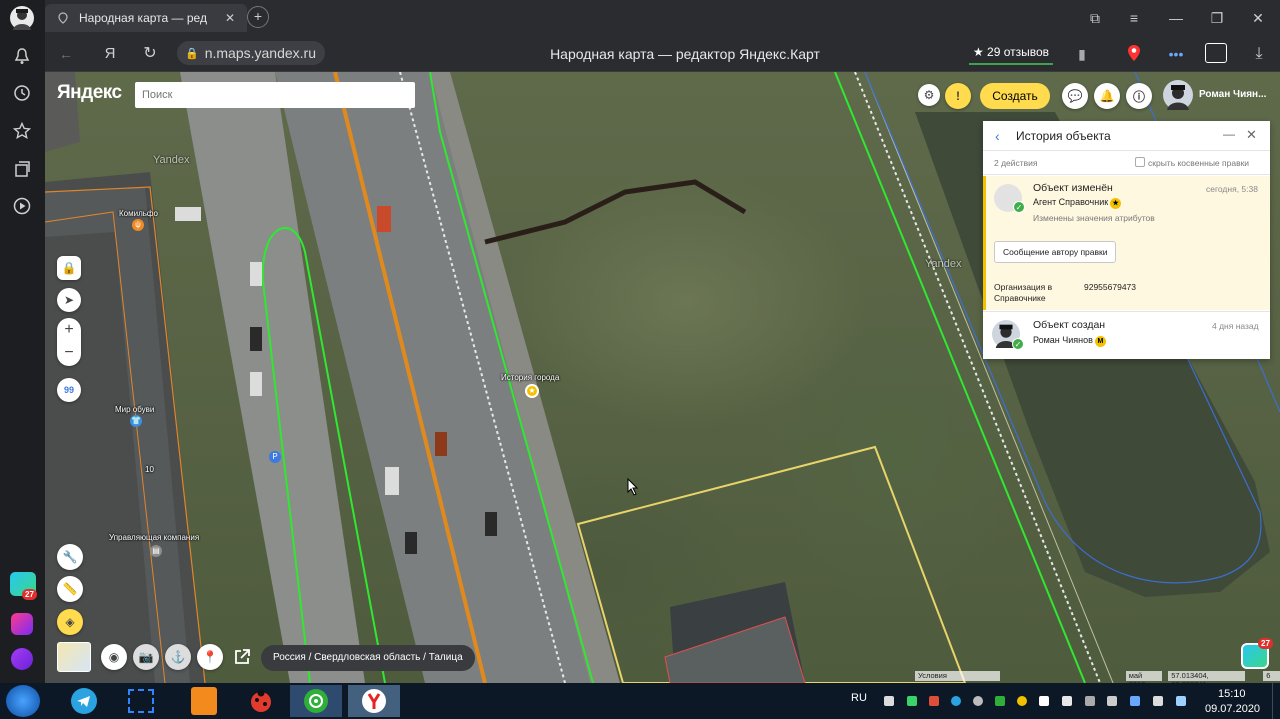  I want to click on language-indicator: RU, so click(859, 698).